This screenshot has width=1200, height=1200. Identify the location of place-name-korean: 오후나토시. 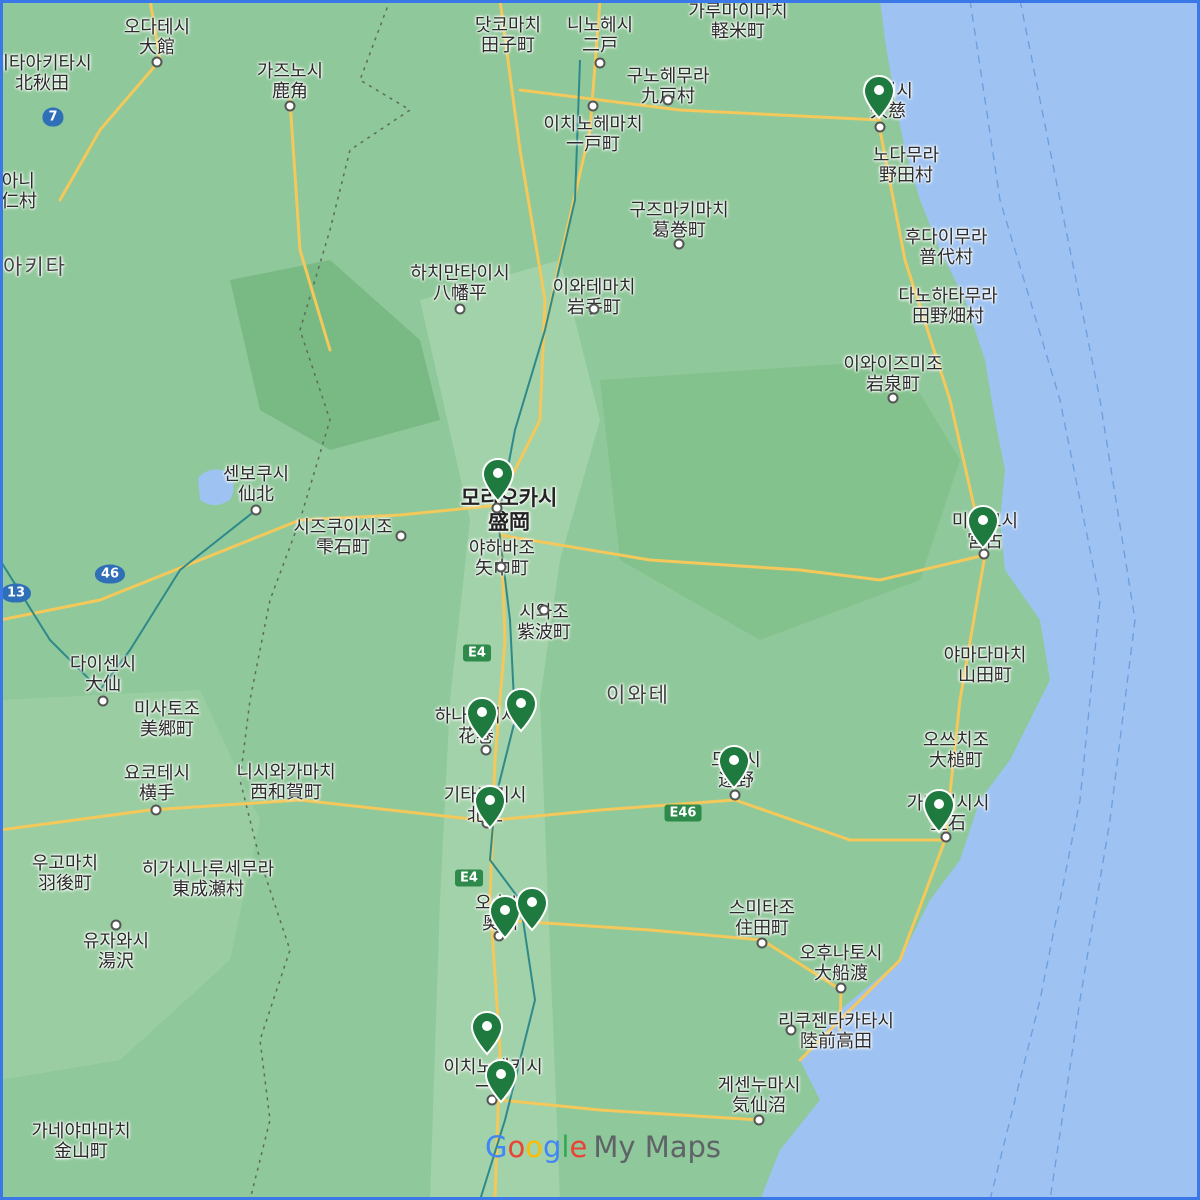
(841, 953).